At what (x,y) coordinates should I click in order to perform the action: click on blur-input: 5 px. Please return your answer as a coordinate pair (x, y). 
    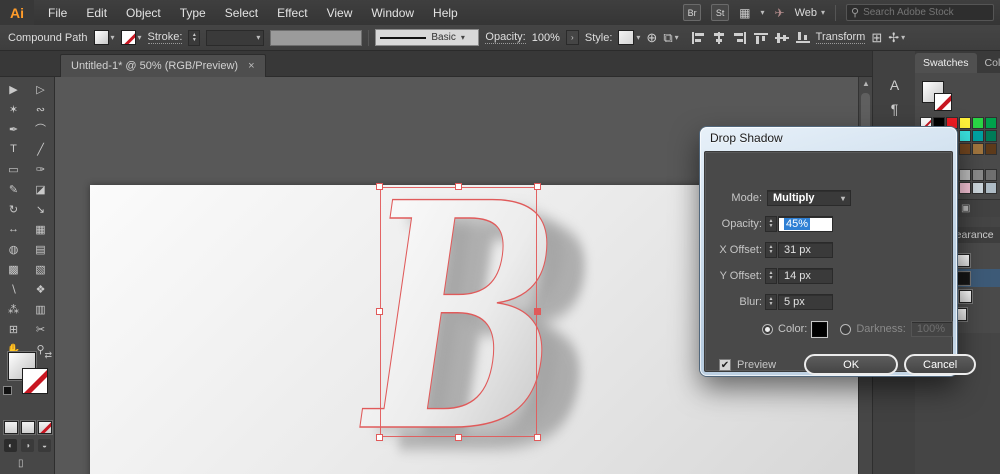
    Looking at the image, I should click on (805, 302).